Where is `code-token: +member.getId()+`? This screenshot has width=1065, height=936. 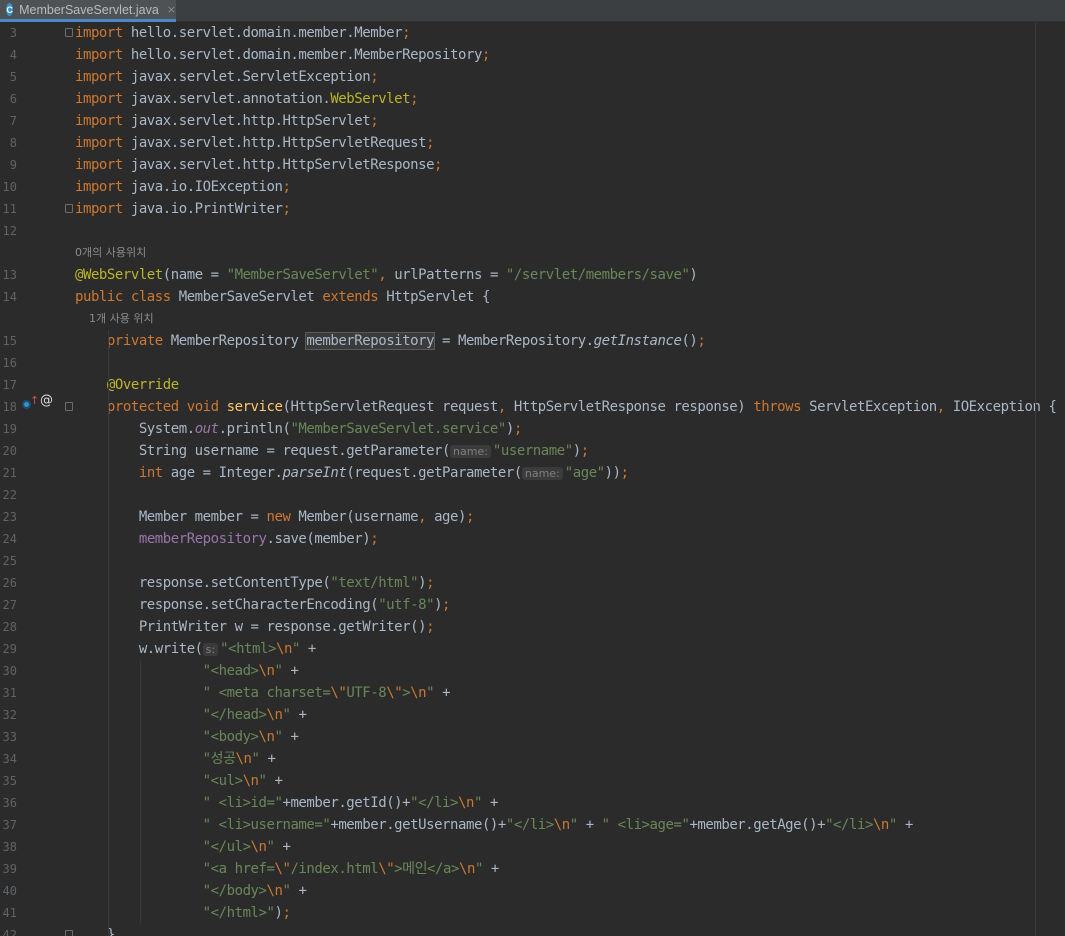
code-token: +member.getId()+ is located at coordinates (346, 803).